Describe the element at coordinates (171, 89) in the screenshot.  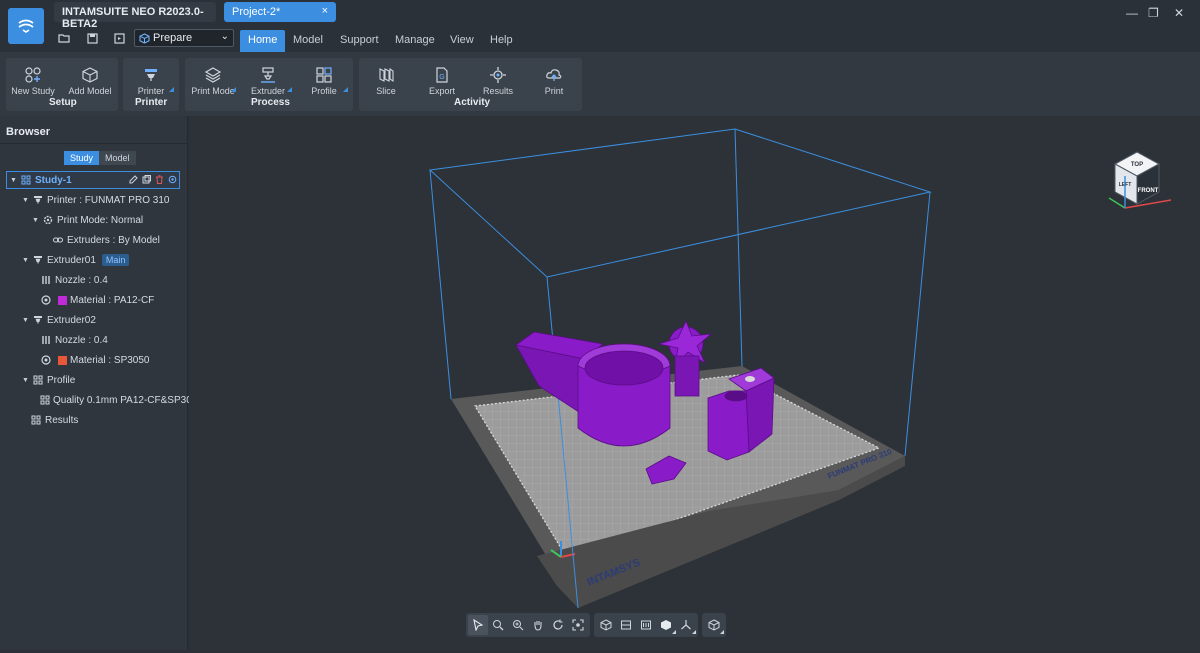
I see `printer-dropdown-icon` at that location.